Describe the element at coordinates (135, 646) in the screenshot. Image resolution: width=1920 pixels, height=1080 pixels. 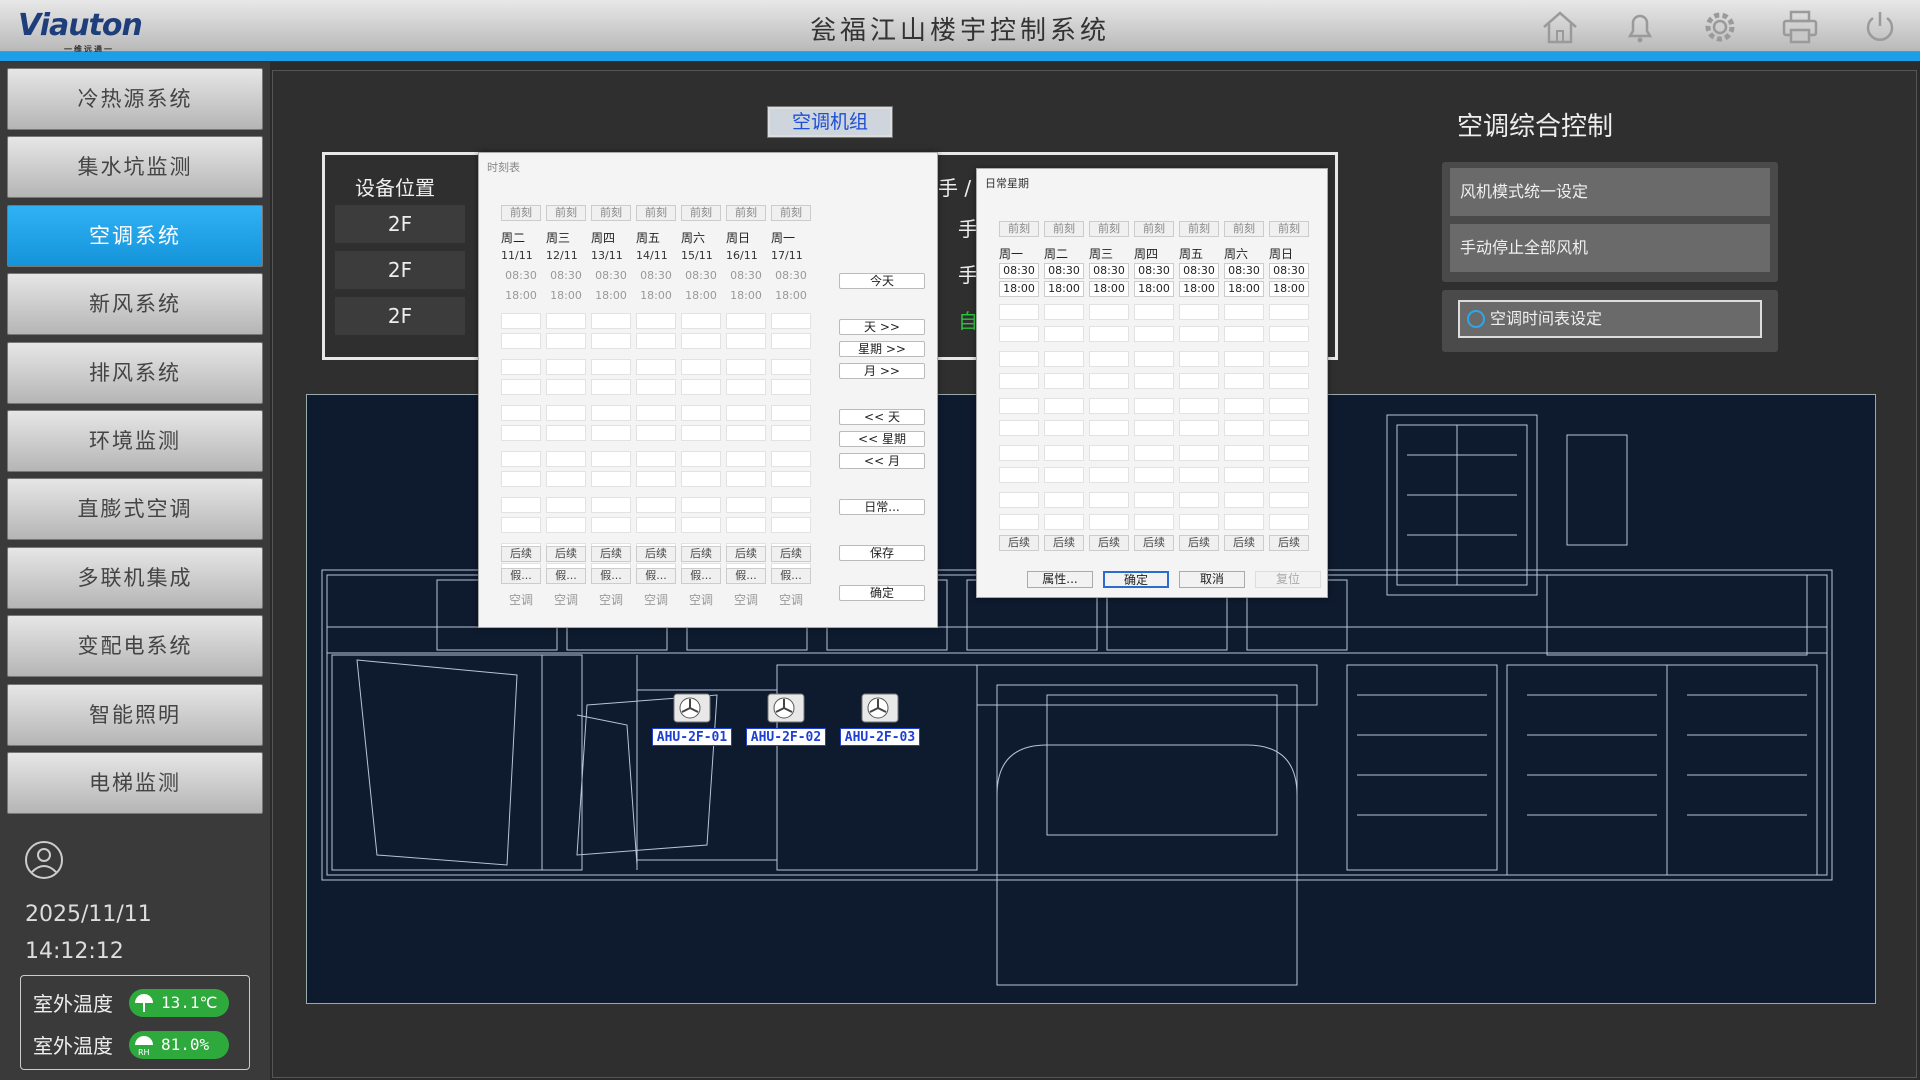
I see `nav-power-distribution: 变配电系统` at that location.